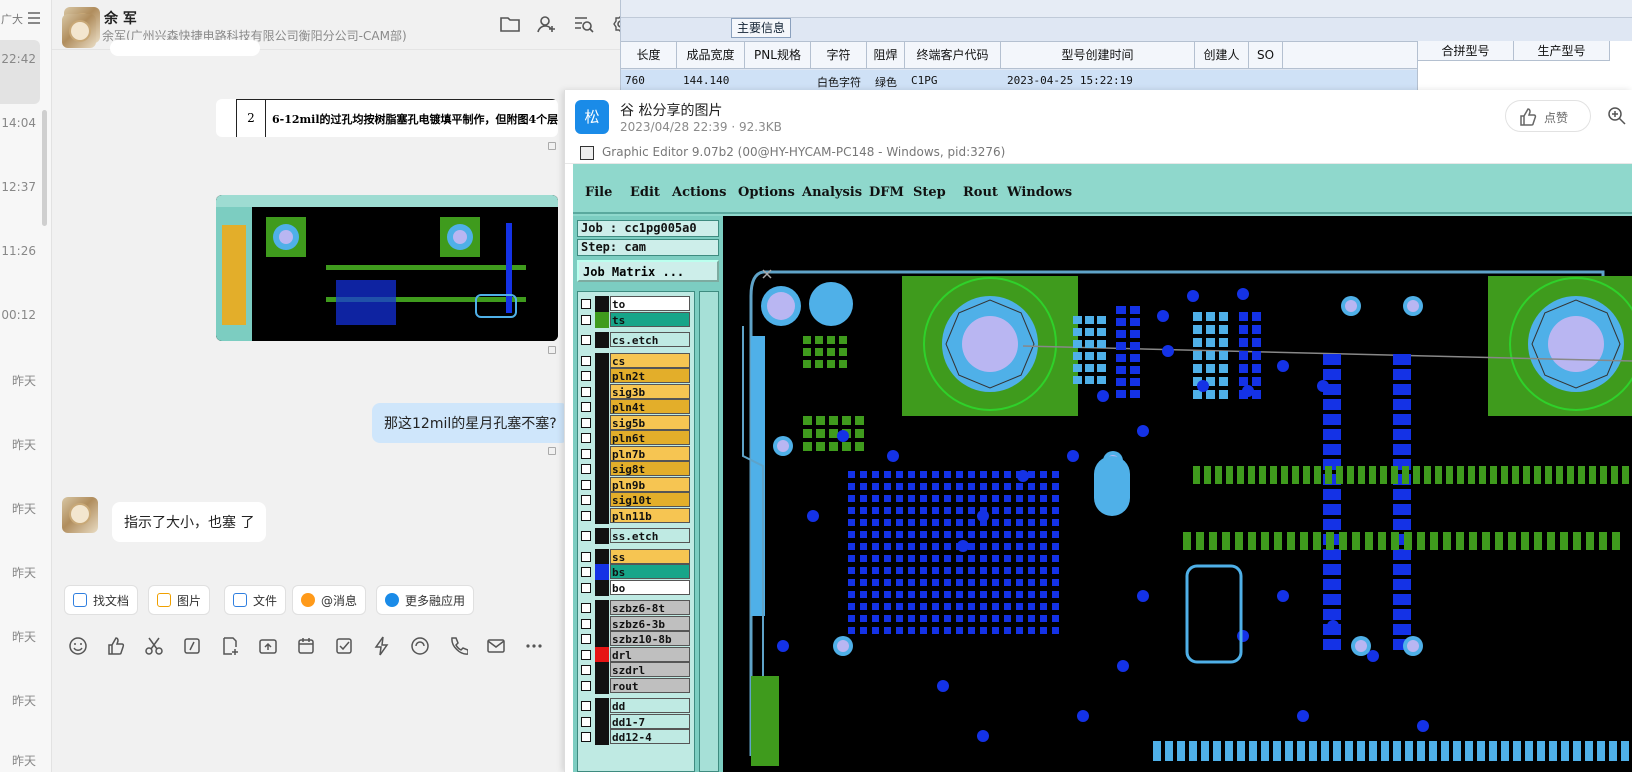 This screenshot has height=772, width=1632. What do you see at coordinates (80, 515) in the screenshot?
I see `sender-avatar` at bounding box center [80, 515].